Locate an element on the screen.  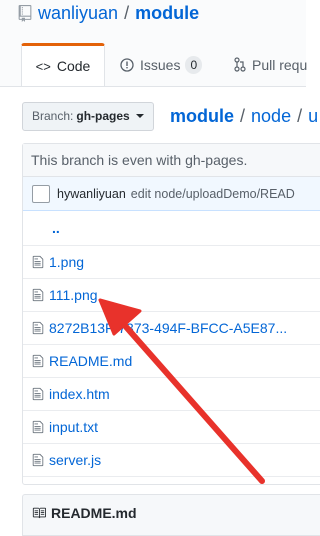
repo-nav-tabs: <> Code Issues 0 Pull requ is located at coordinates (153, 64).